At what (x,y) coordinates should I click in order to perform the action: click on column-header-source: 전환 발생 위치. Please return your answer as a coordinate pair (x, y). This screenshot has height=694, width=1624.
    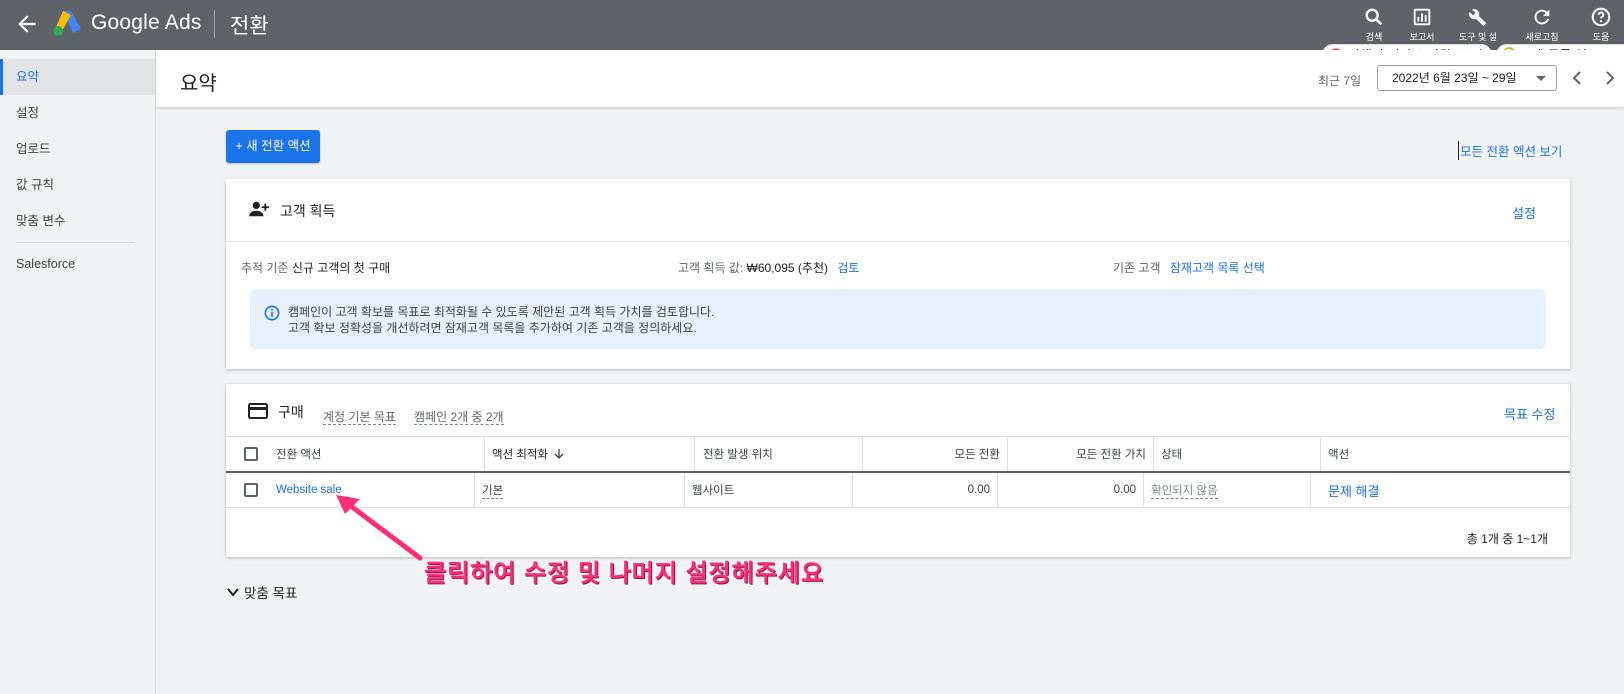
    Looking at the image, I should click on (738, 454).